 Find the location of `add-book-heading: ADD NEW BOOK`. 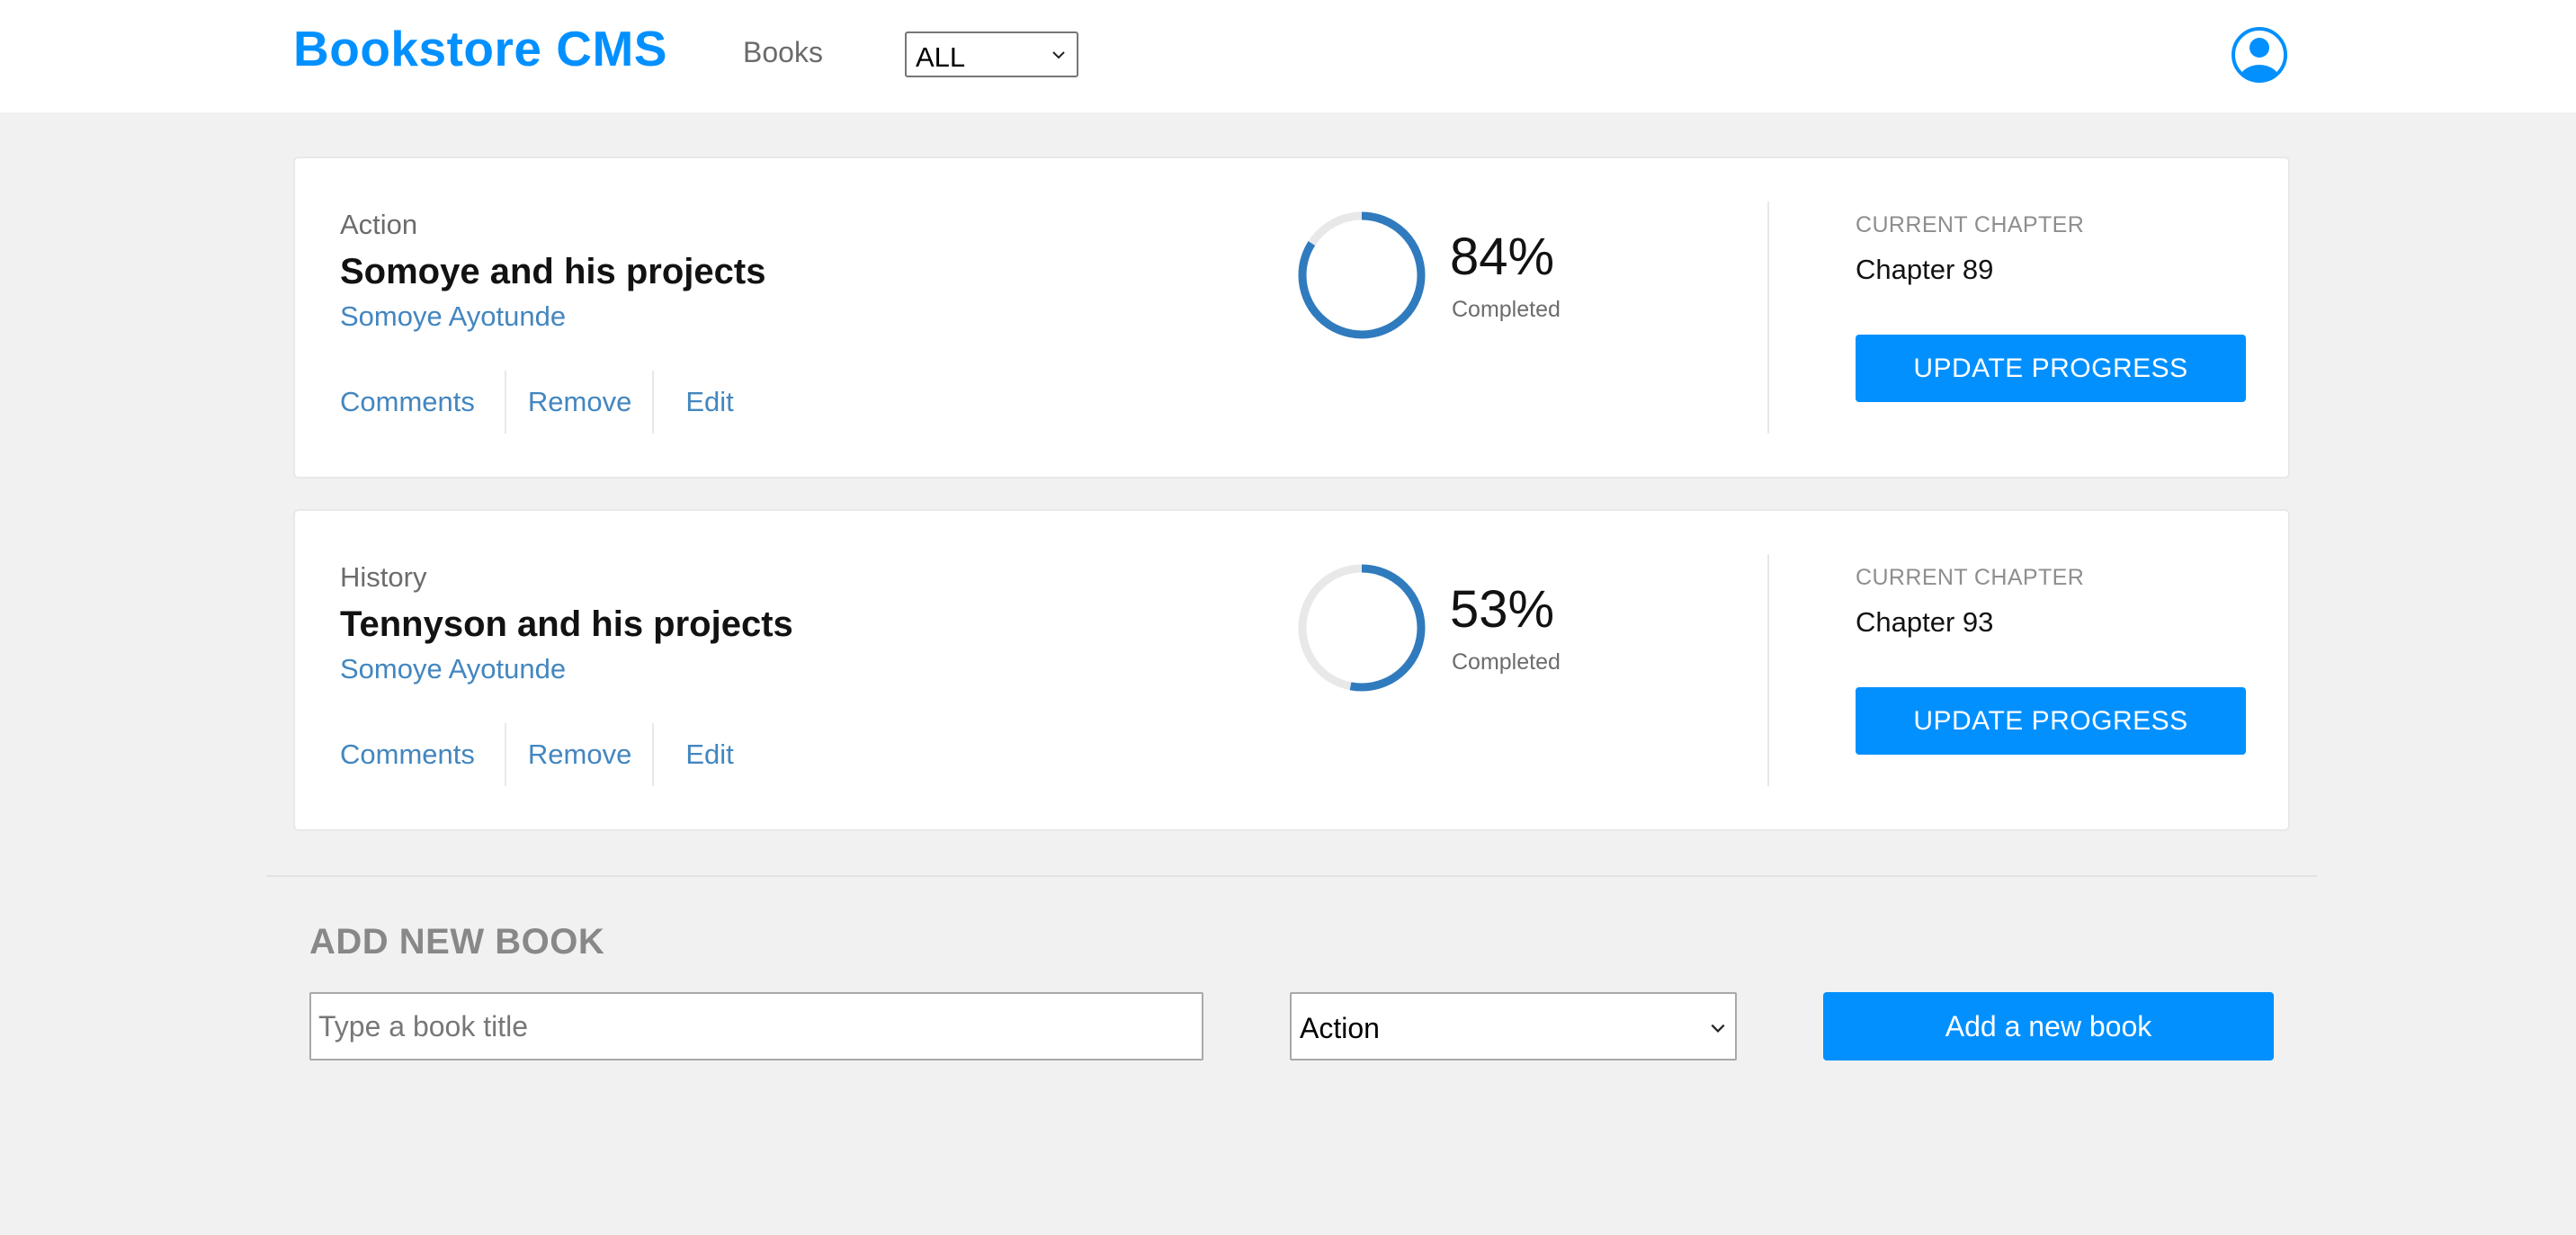

add-book-heading: ADD NEW BOOK is located at coordinates (457, 942).